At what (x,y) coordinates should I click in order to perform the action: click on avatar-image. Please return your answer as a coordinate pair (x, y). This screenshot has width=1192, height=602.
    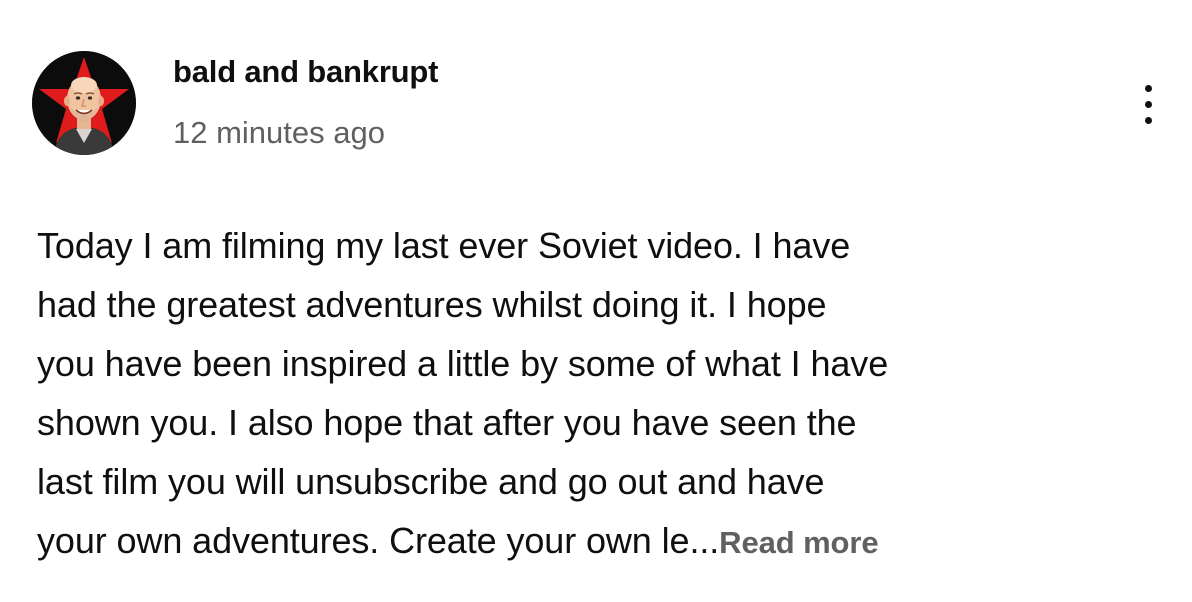
    Looking at the image, I should click on (84, 103).